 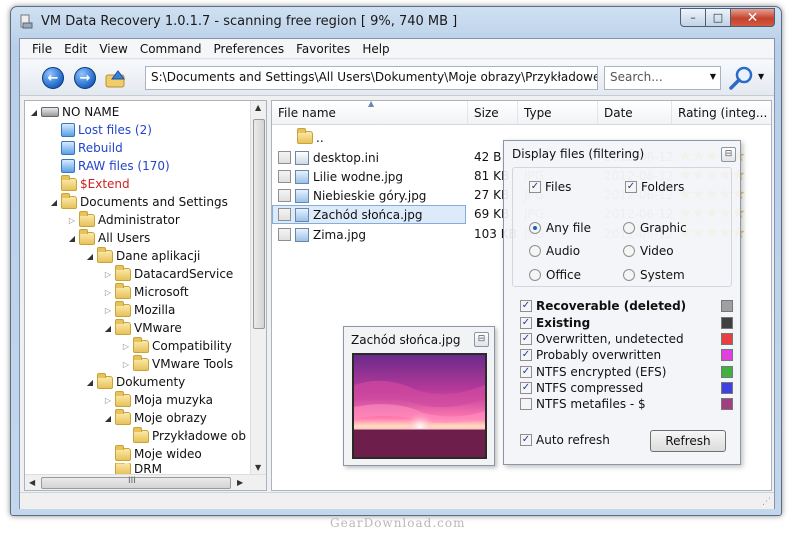 I want to click on scroll-right-icon: ▶, so click(x=240, y=482).